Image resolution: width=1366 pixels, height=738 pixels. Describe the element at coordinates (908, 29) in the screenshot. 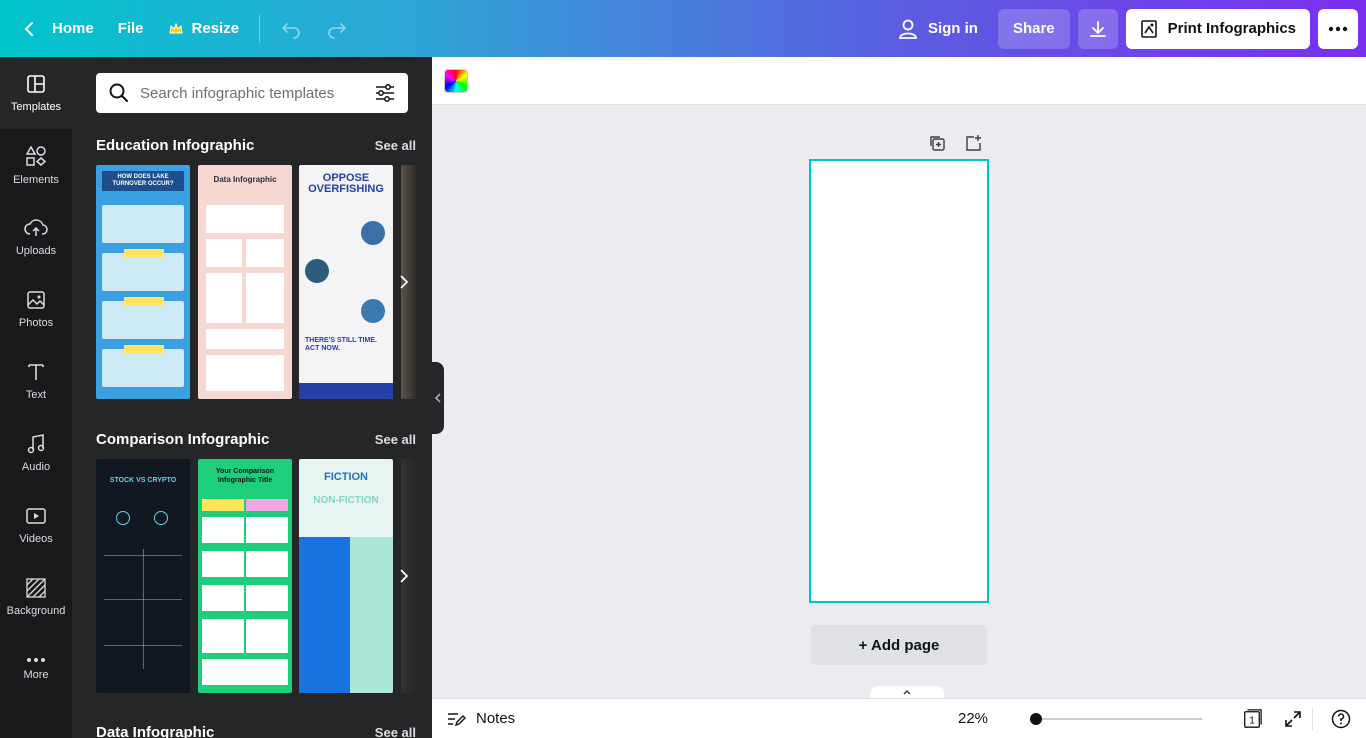

I see `user-icon` at that location.